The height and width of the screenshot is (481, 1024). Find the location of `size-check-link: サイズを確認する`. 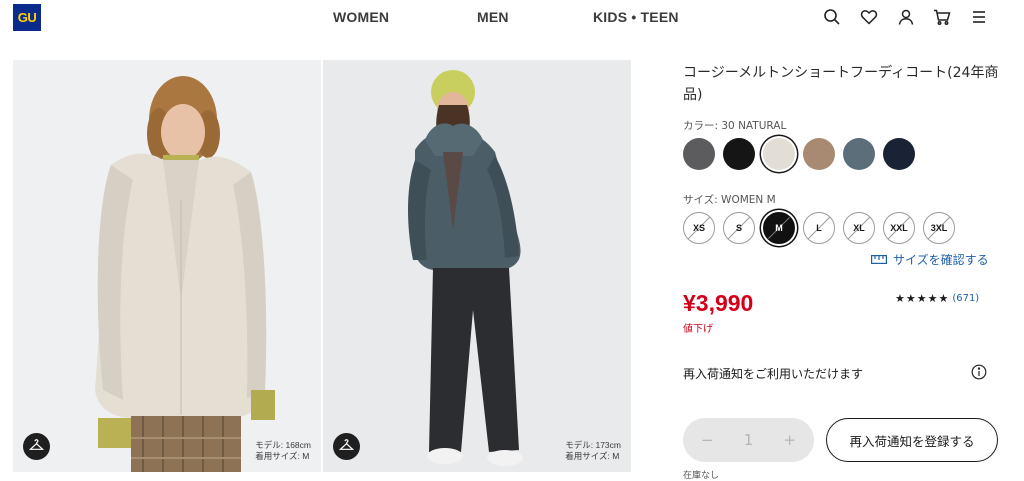

size-check-link: サイズを確認する is located at coordinates (930, 259).